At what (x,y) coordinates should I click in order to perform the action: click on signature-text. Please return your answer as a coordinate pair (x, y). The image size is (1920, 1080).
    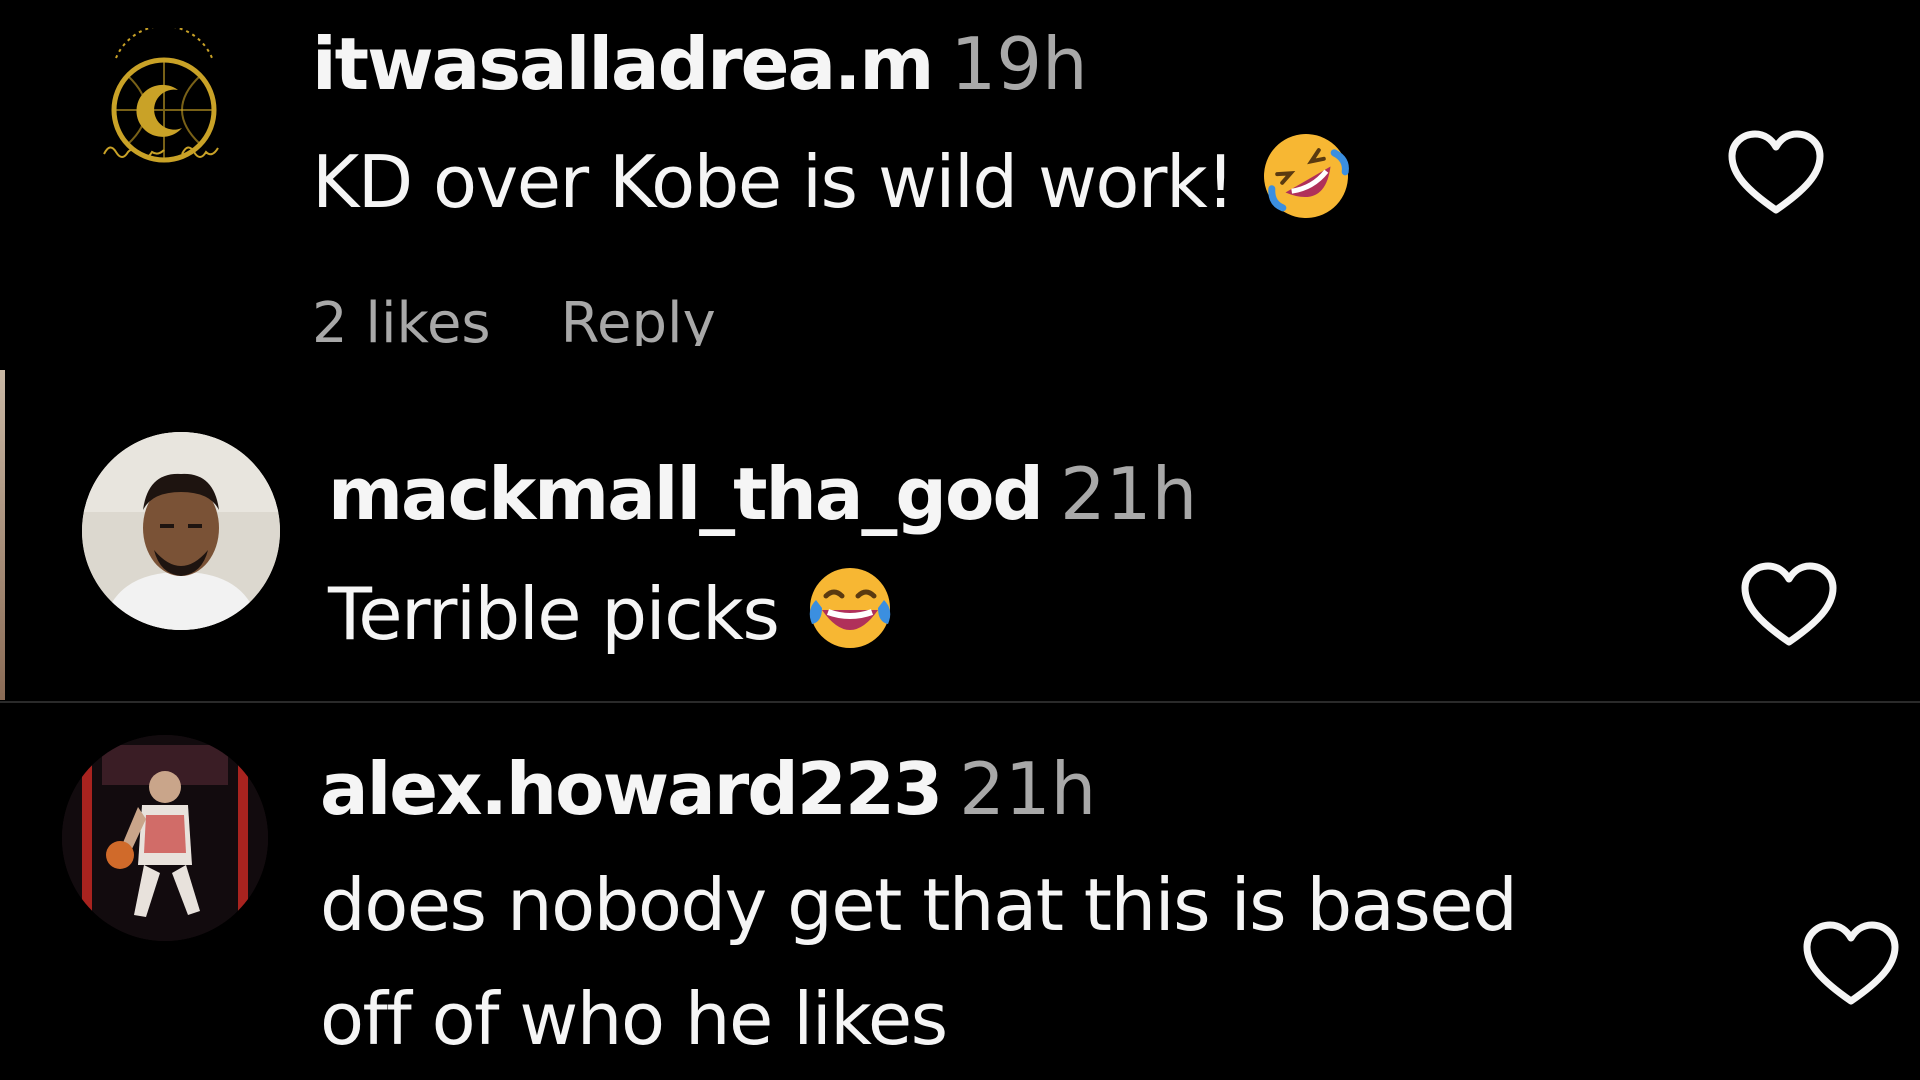
    Looking at the image, I should click on (165, 150).